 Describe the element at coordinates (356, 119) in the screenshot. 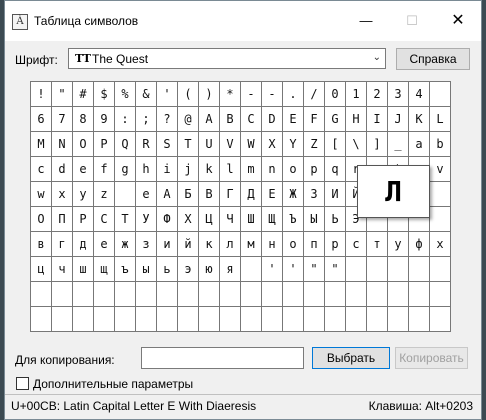

I see `char-cell: H` at that location.